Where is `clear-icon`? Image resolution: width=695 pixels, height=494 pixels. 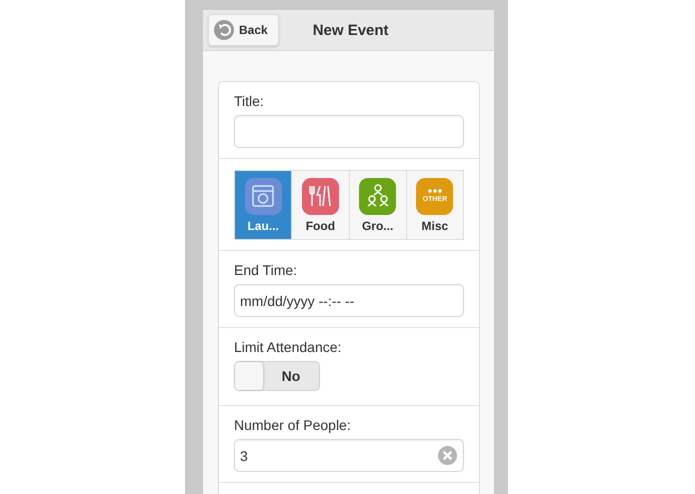
clear-icon is located at coordinates (447, 455).